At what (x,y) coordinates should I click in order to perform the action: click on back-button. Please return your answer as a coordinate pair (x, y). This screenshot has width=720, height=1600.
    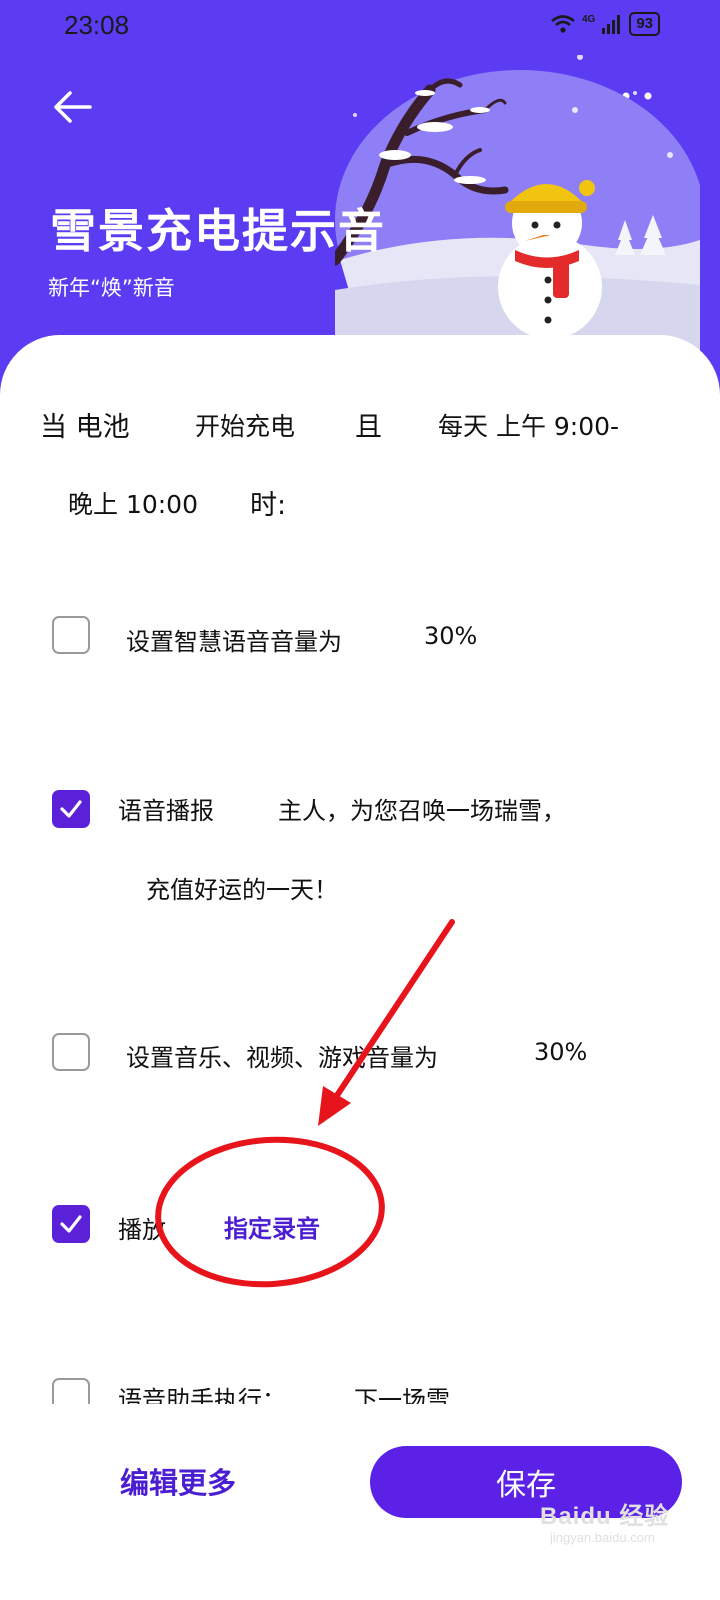
    Looking at the image, I should click on (72, 107).